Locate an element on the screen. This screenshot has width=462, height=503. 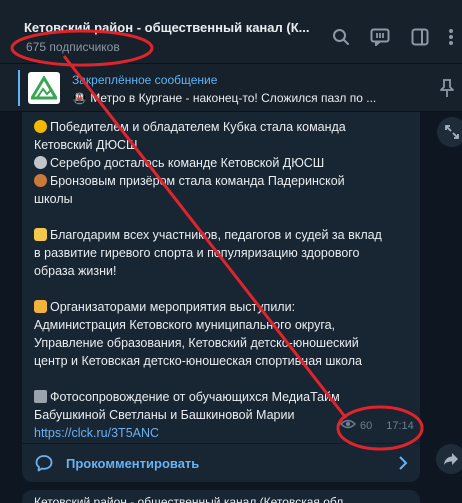
gold-medal-icon is located at coordinates (40, 126).